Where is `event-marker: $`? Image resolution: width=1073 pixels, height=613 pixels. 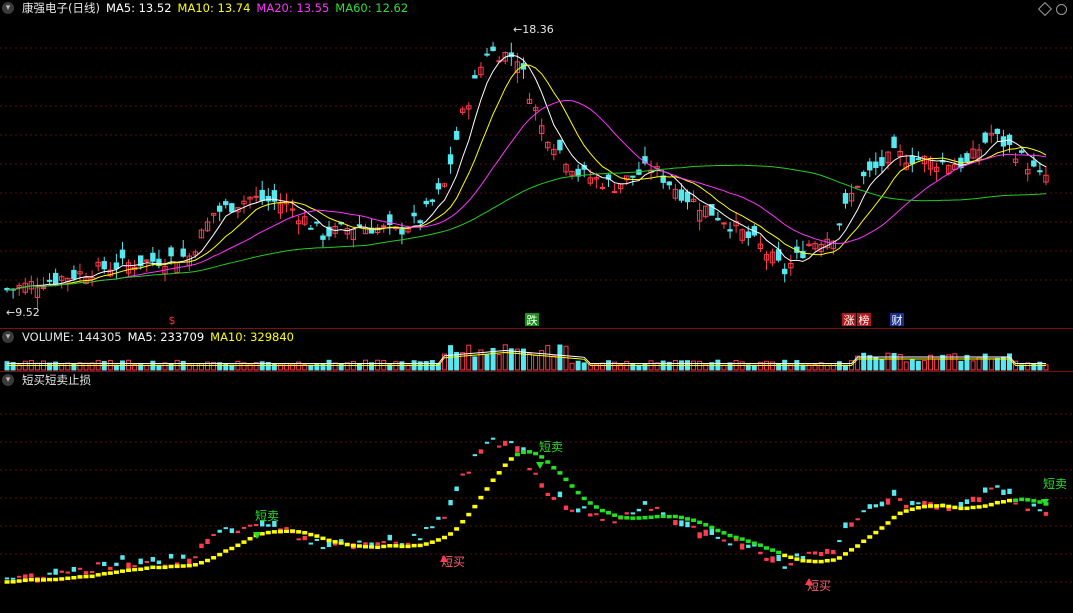 event-marker: $ is located at coordinates (172, 320).